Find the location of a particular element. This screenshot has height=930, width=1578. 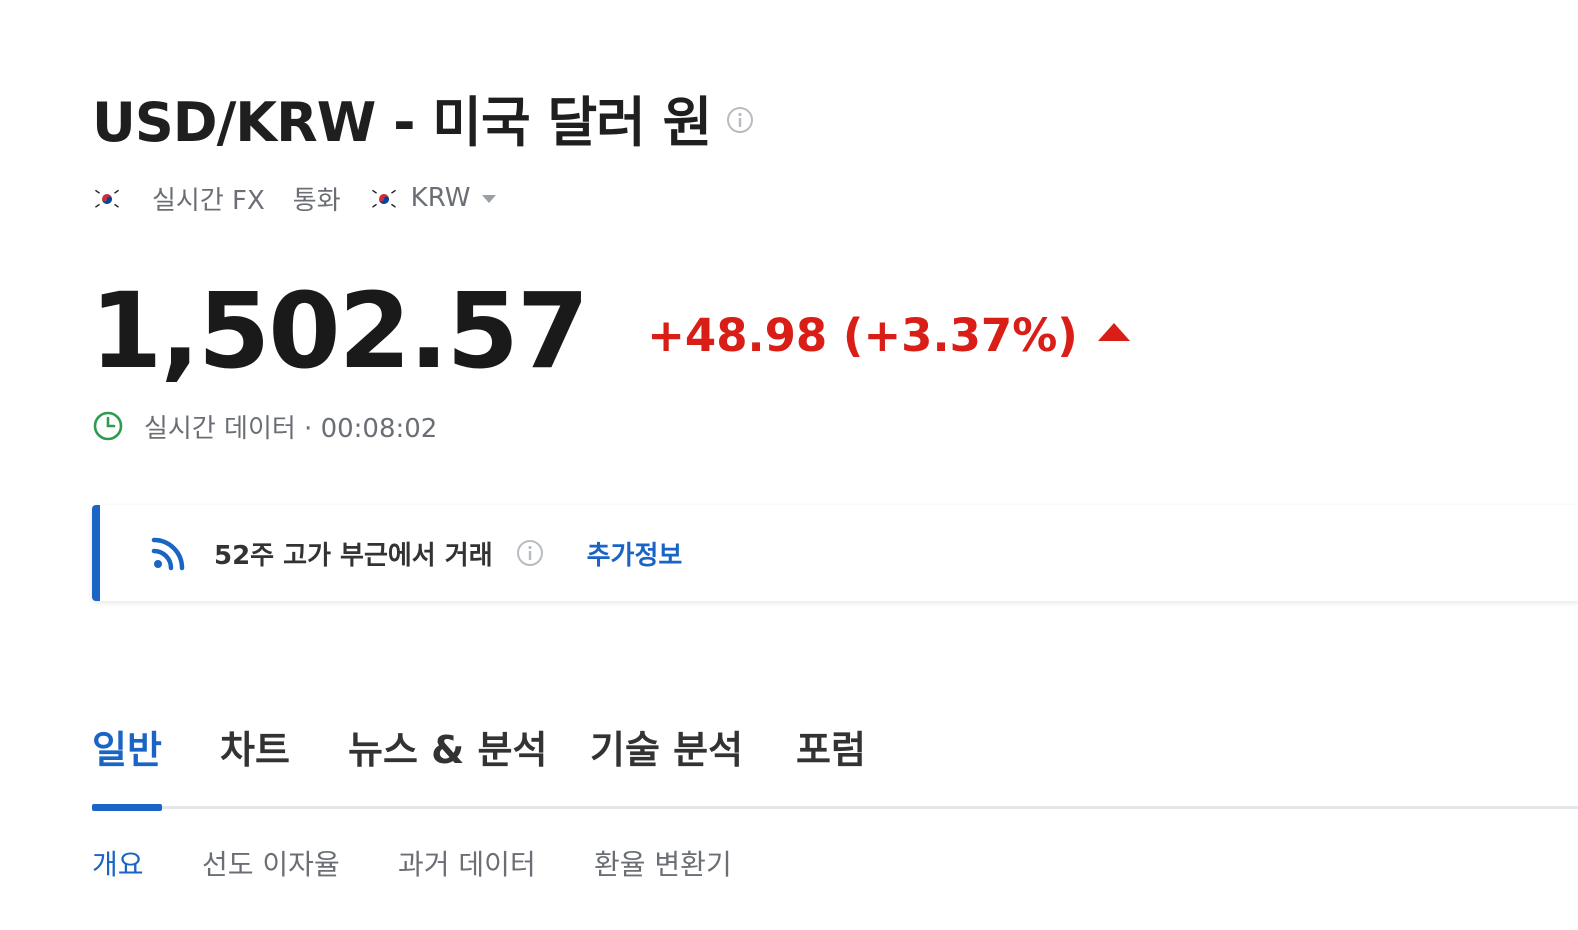

active-tab-indicator is located at coordinates (127, 807).